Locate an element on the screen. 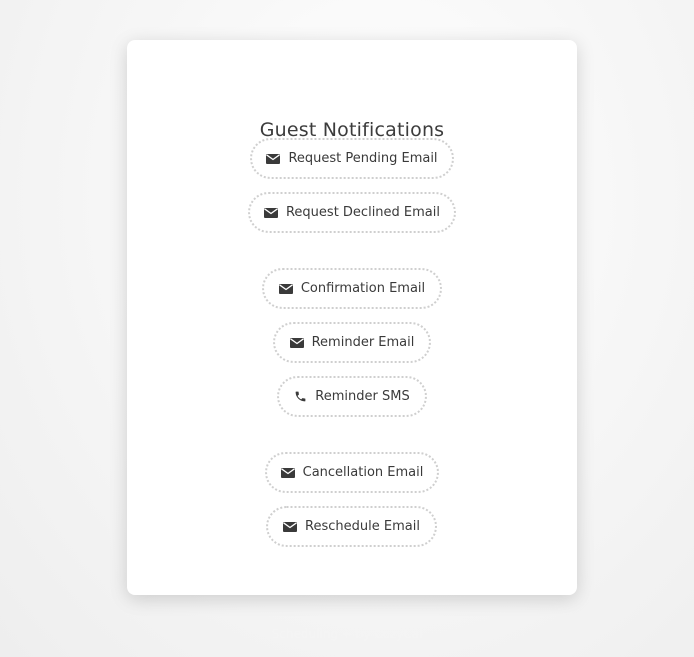 The width and height of the screenshot is (694, 657). footer-credit: Scheduling + by CozyCal is located at coordinates (347, 634).